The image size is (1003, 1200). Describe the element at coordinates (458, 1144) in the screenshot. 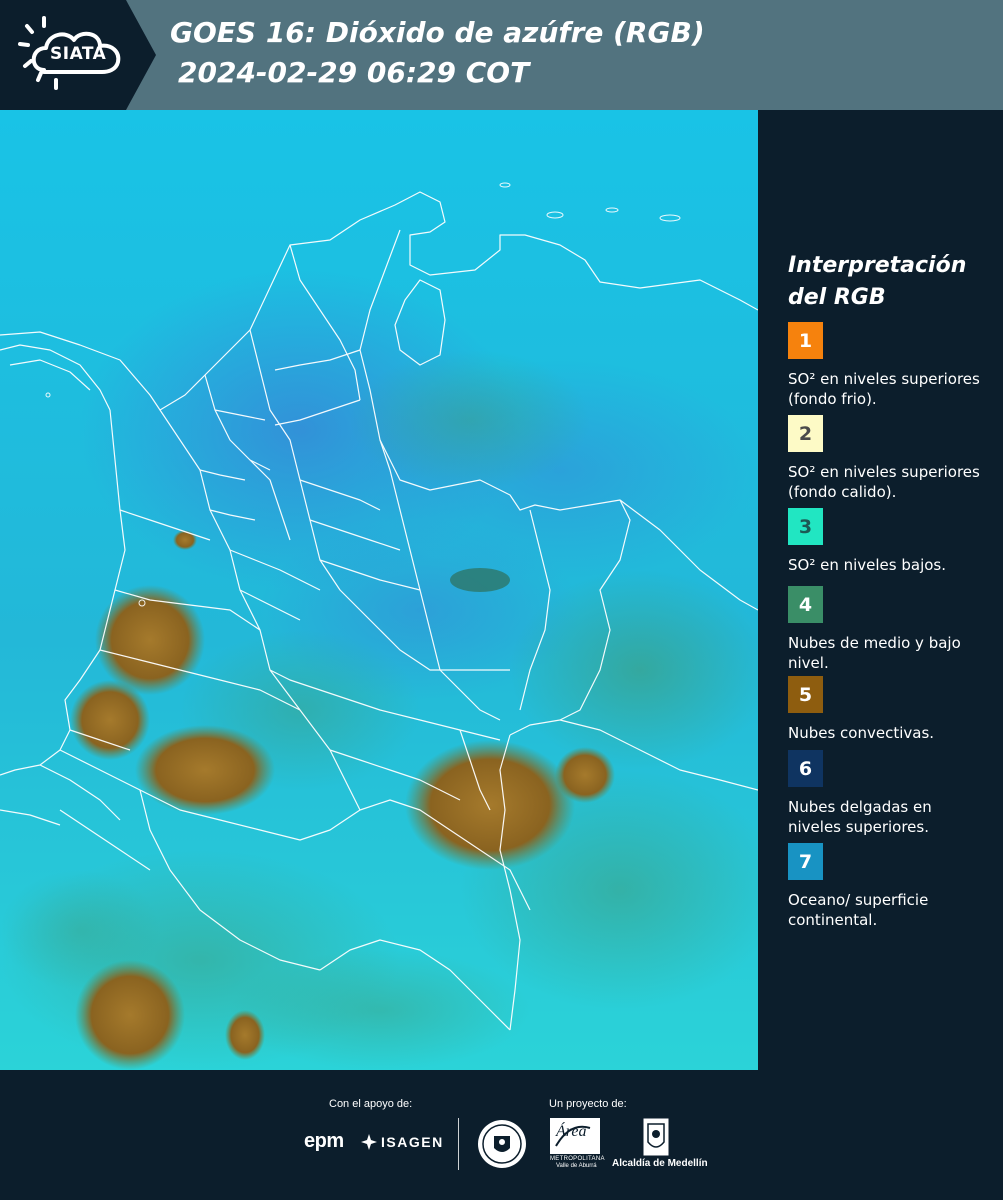

I see `footer-divider` at that location.